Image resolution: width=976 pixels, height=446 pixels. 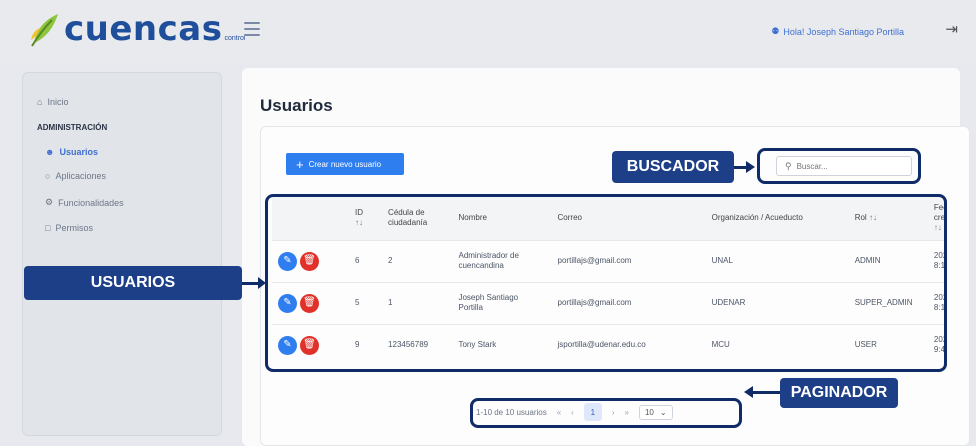 I want to click on sidebar-item-aplicaciones: ○ Aplicaciones, so click(x=75, y=176).